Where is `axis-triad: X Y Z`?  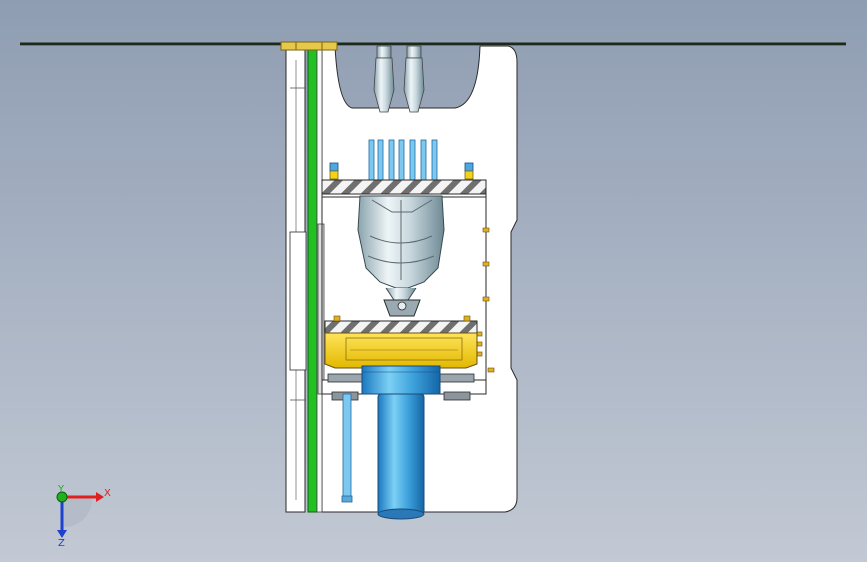 axis-triad: X Y Z is located at coordinates (83, 516).